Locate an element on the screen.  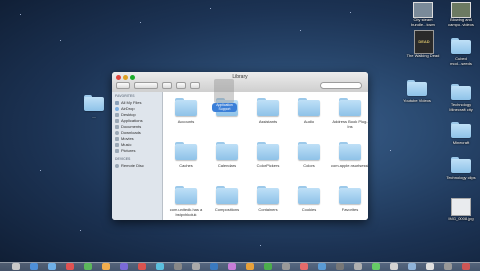
folder-label: Address Book Plug-Ins is located at coordinates (350, 124).